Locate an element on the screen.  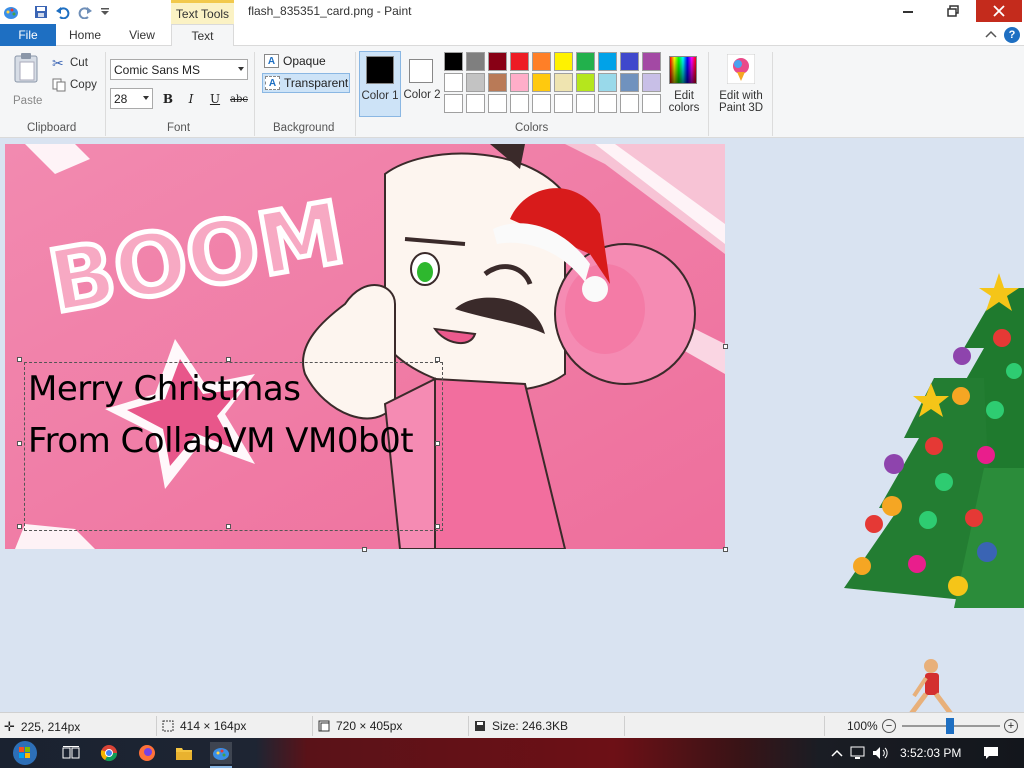
italic-button: I is located at coordinates (191, 99).